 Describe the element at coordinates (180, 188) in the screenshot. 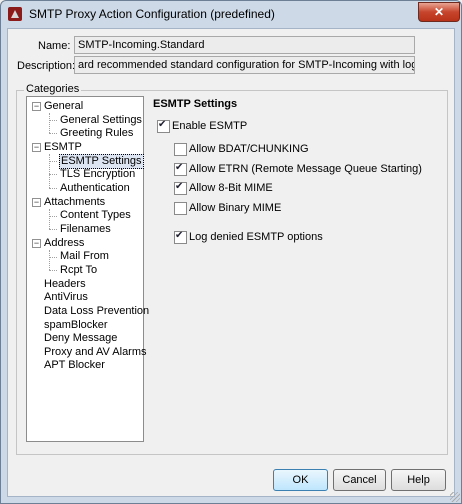

I see `allow-8bit-mime-checkbox` at that location.